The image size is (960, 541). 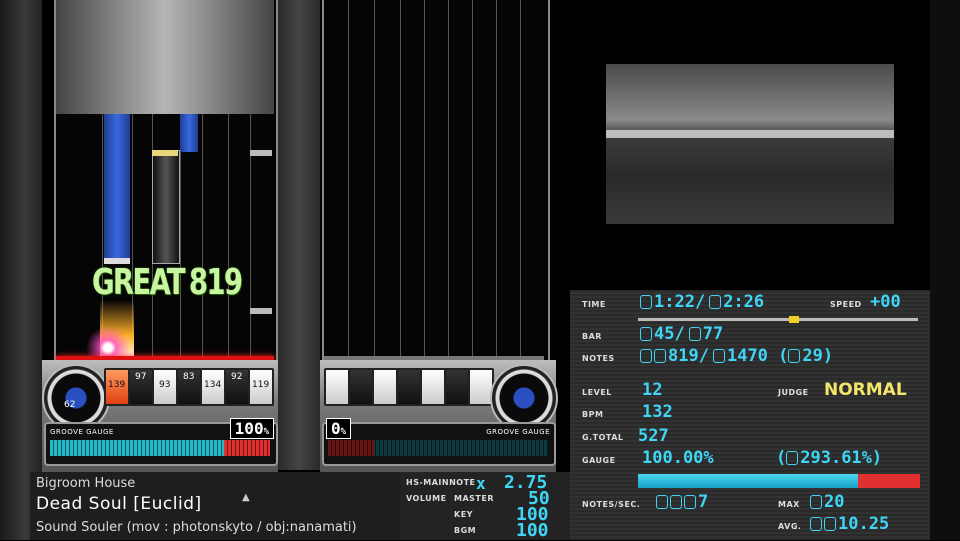 What do you see at coordinates (748, 481) in the screenshot?
I see `gauge-stat-fill` at bounding box center [748, 481].